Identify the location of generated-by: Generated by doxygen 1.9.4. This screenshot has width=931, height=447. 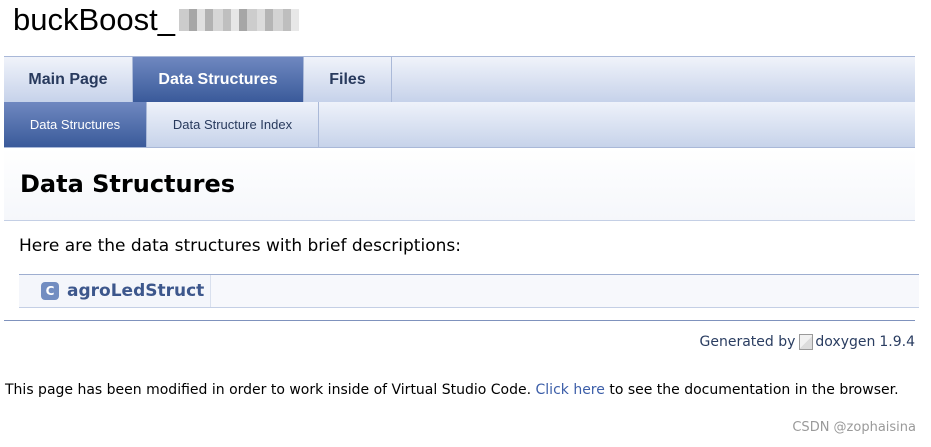
(807, 342).